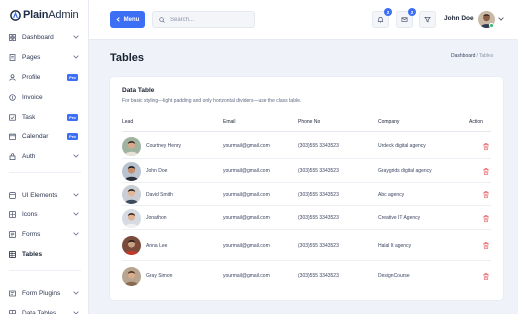 The image size is (518, 314). What do you see at coordinates (156, 218) in the screenshot?
I see `lead-name: Jonathon` at bounding box center [156, 218].